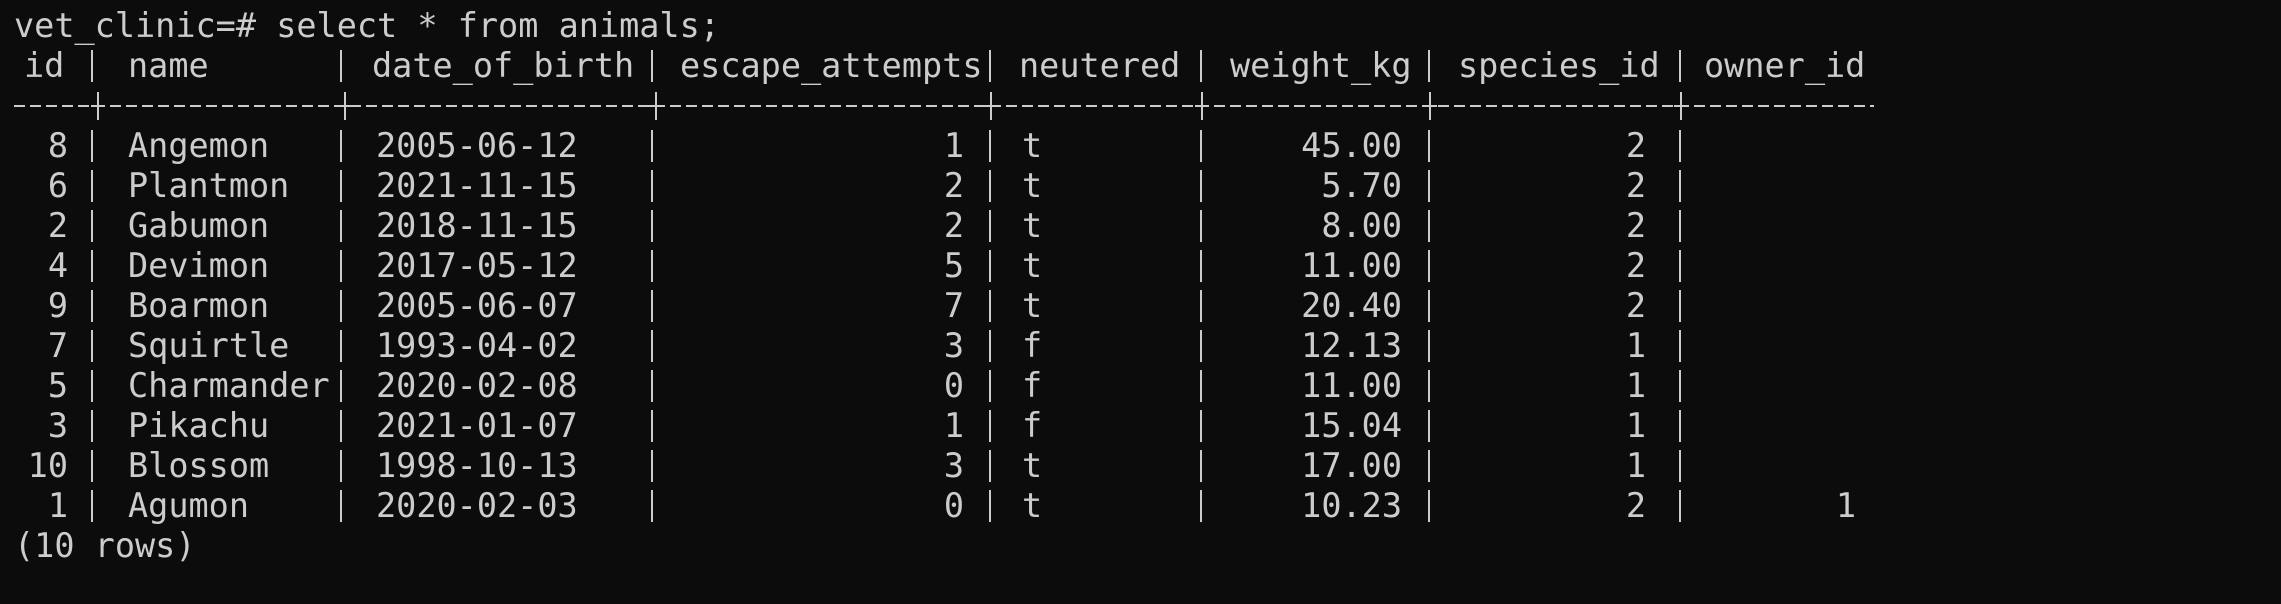  I want to click on table-cell-date-of-birth: 2021-01-07, so click(477, 425).